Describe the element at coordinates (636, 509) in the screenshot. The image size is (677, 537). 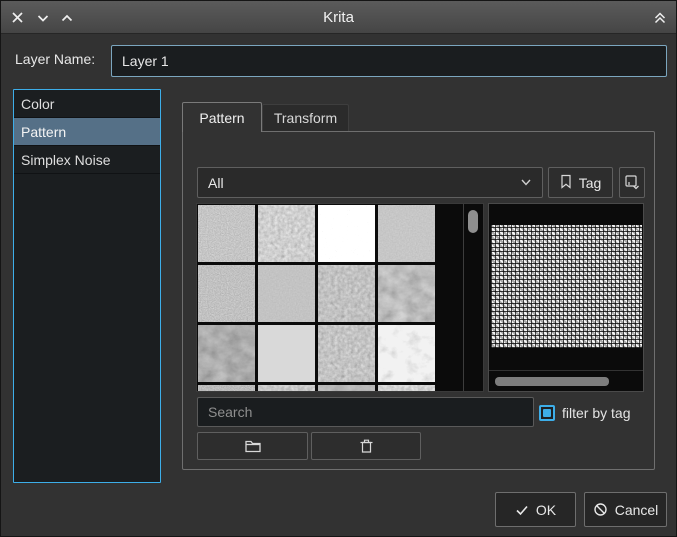
I see `cancel-button-label: Cancel` at that location.